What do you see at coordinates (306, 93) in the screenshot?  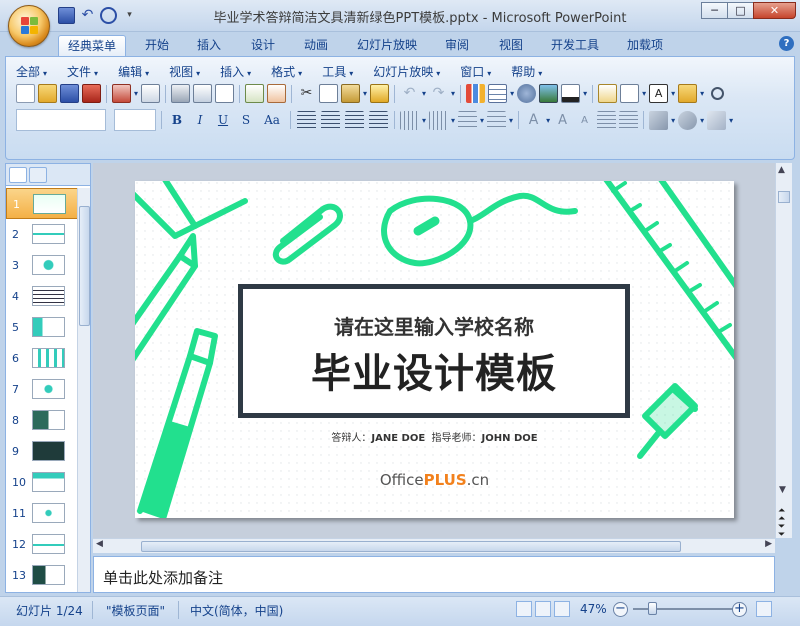 I see `cut-icon: ✂` at bounding box center [306, 93].